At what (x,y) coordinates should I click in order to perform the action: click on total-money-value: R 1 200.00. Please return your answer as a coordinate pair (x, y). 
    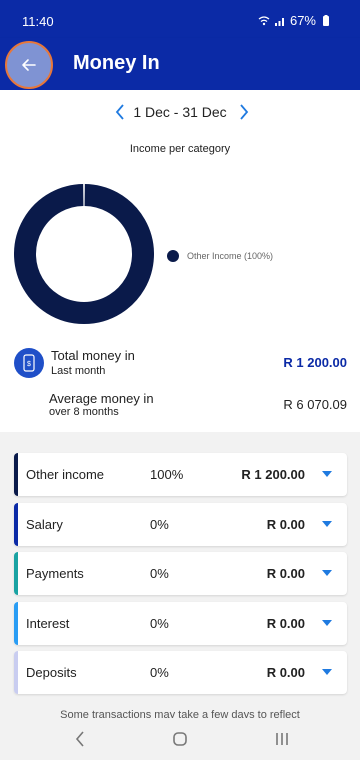
    Looking at the image, I should click on (315, 362).